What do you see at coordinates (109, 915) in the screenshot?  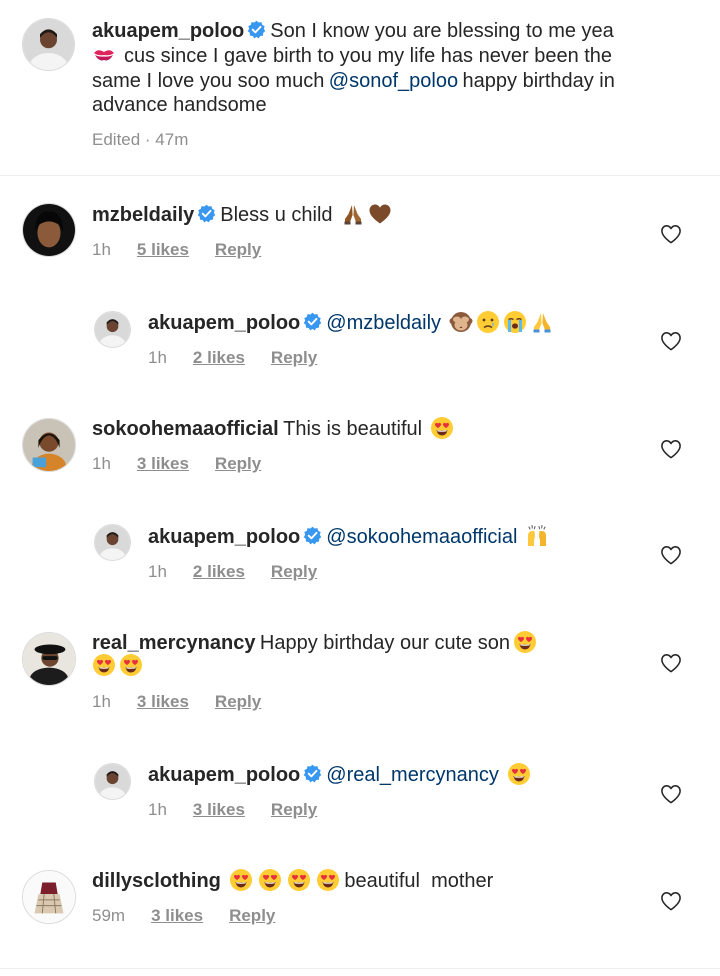 I see `comment-time: 59m` at bounding box center [109, 915].